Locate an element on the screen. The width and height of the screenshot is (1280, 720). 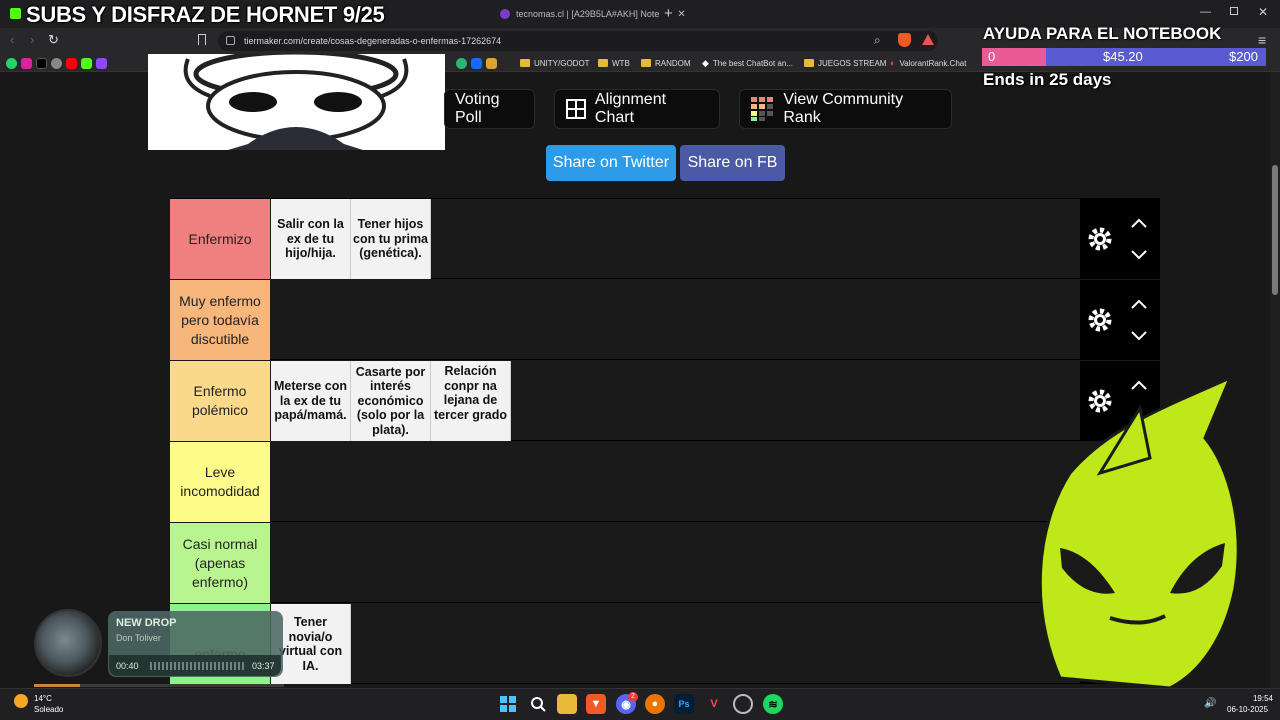
maximize-icon is located at coordinates (1234, 11).